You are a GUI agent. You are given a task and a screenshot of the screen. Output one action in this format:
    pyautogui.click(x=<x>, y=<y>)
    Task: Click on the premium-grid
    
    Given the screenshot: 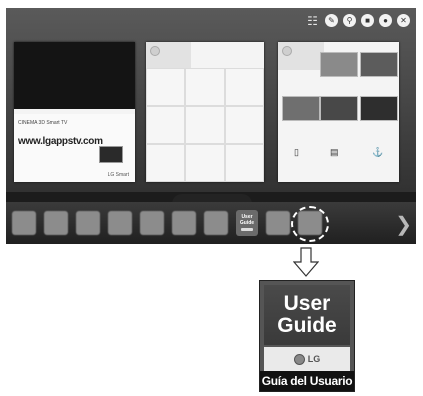 What is the action you would take?
    pyautogui.click(x=205, y=125)
    